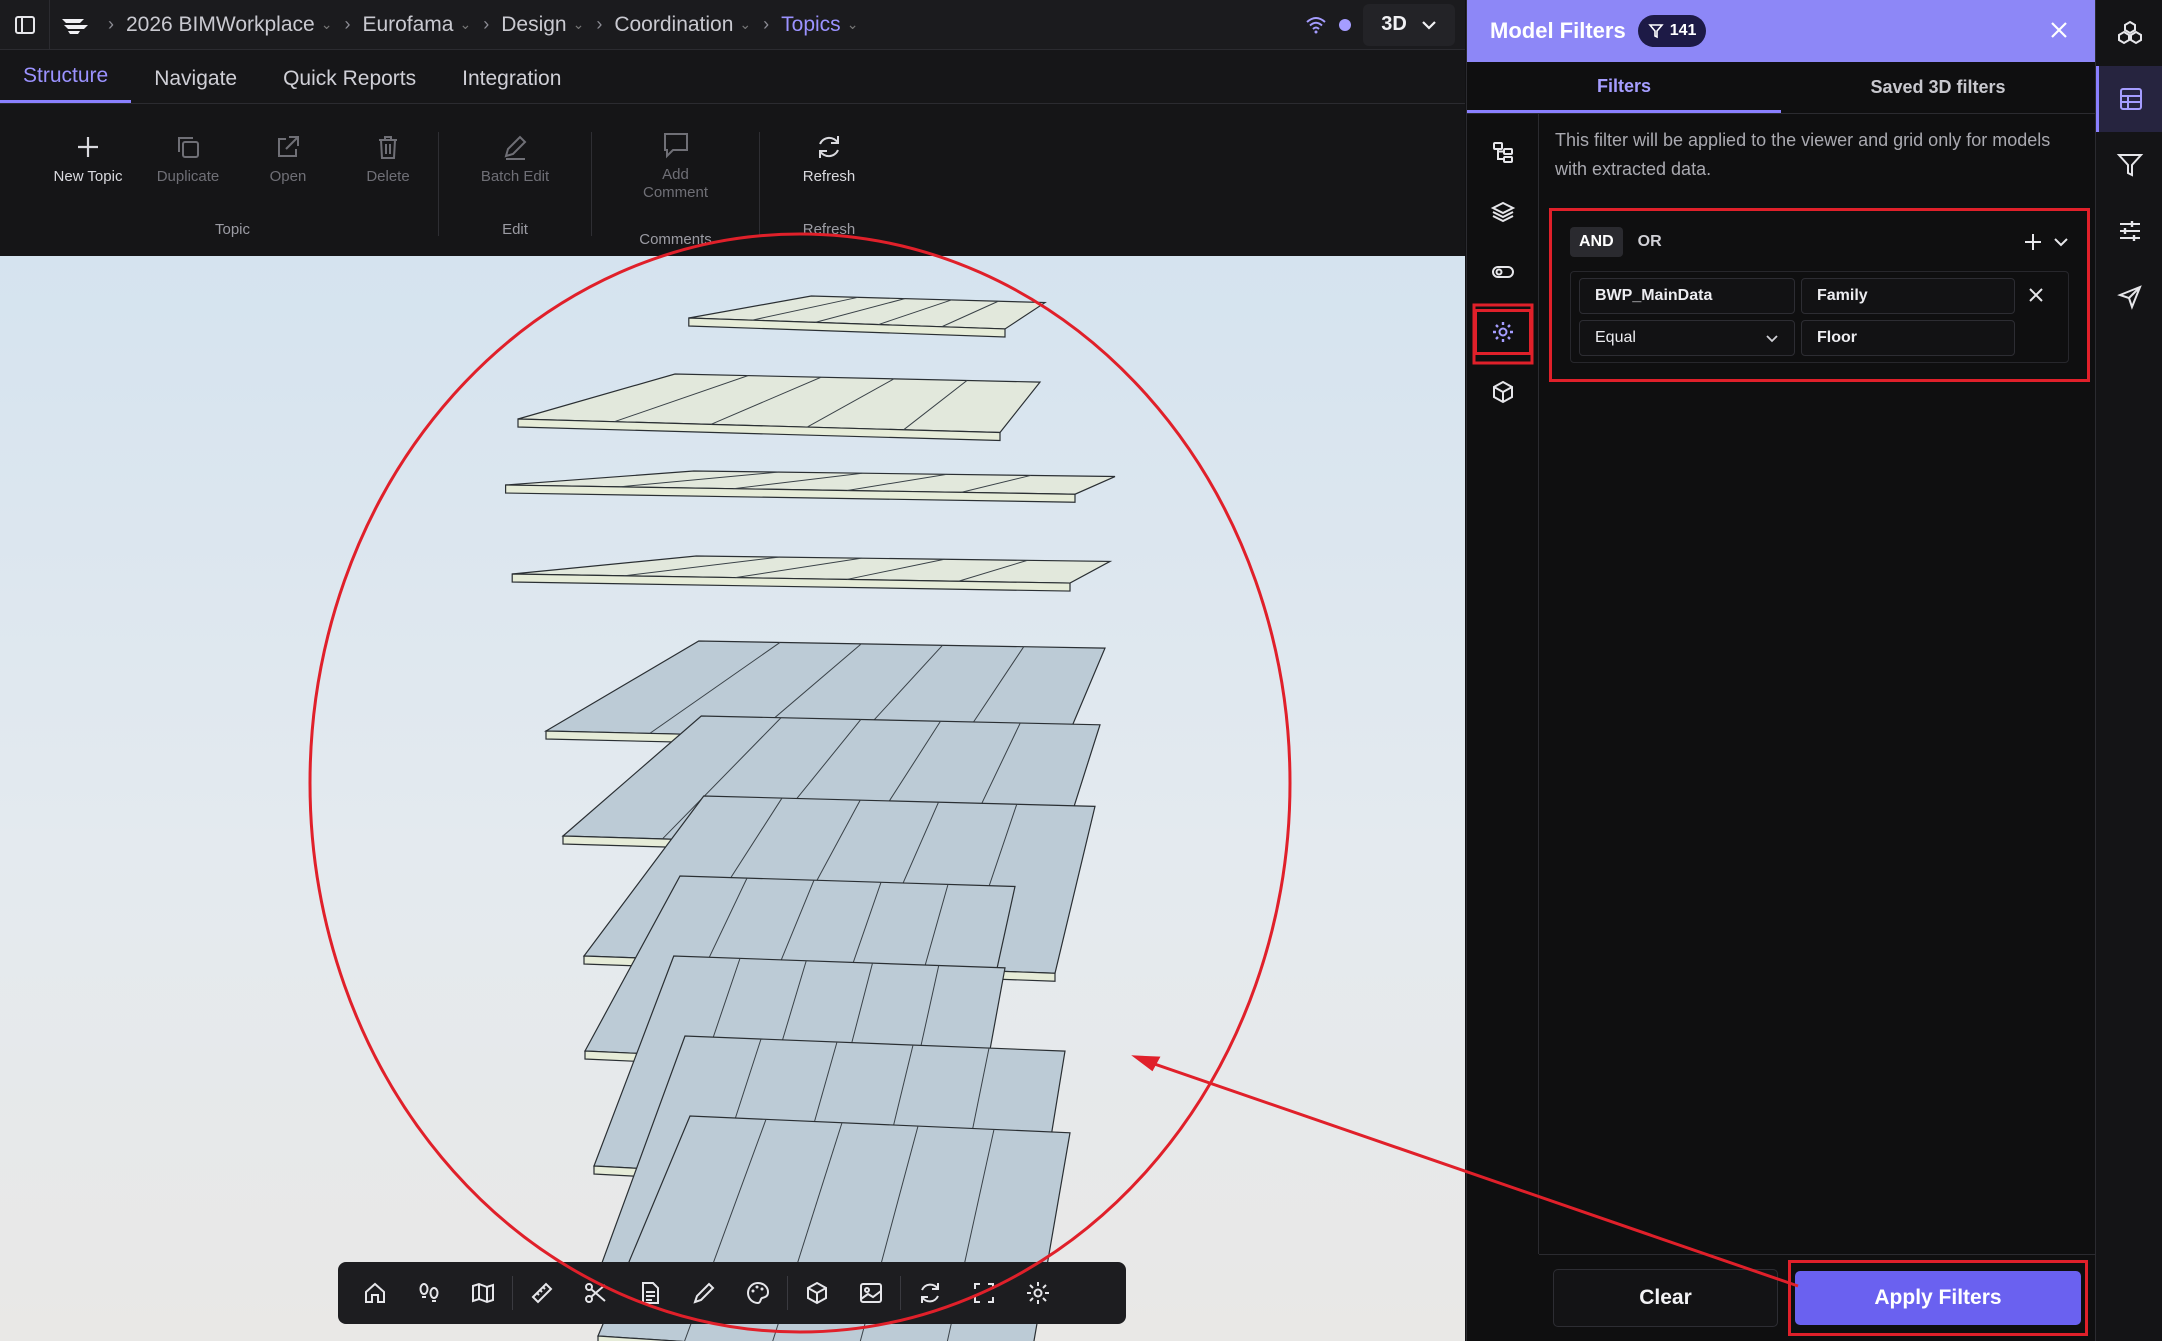 The image size is (2162, 1341). I want to click on breadcrumb-label: Coordination, so click(674, 24).